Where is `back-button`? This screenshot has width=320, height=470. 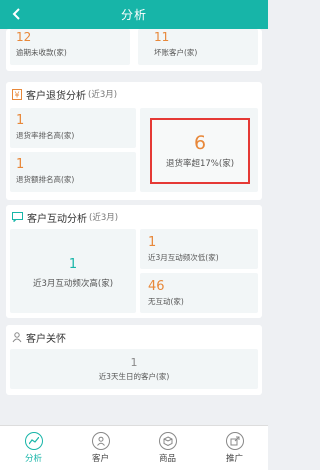
back-button is located at coordinates (17, 14).